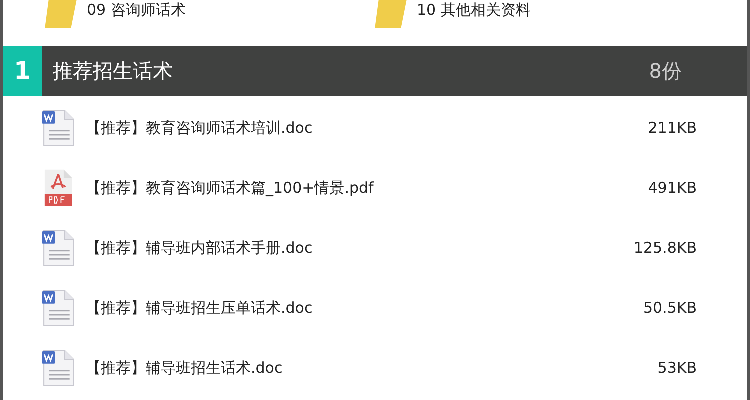  Describe the element at coordinates (367, 188) in the screenshot. I see `file-name: 【推荐】教育咨询师话术篇_100+情景.pdf` at that location.